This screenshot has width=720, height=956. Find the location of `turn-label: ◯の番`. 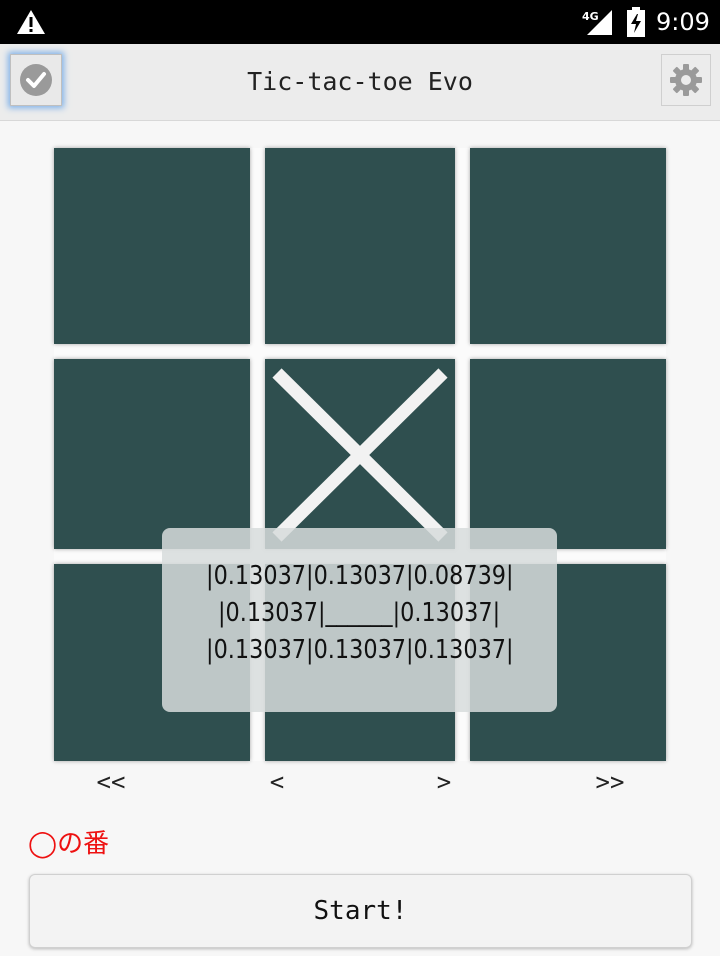

turn-label: ◯の番 is located at coordinates (69, 844).